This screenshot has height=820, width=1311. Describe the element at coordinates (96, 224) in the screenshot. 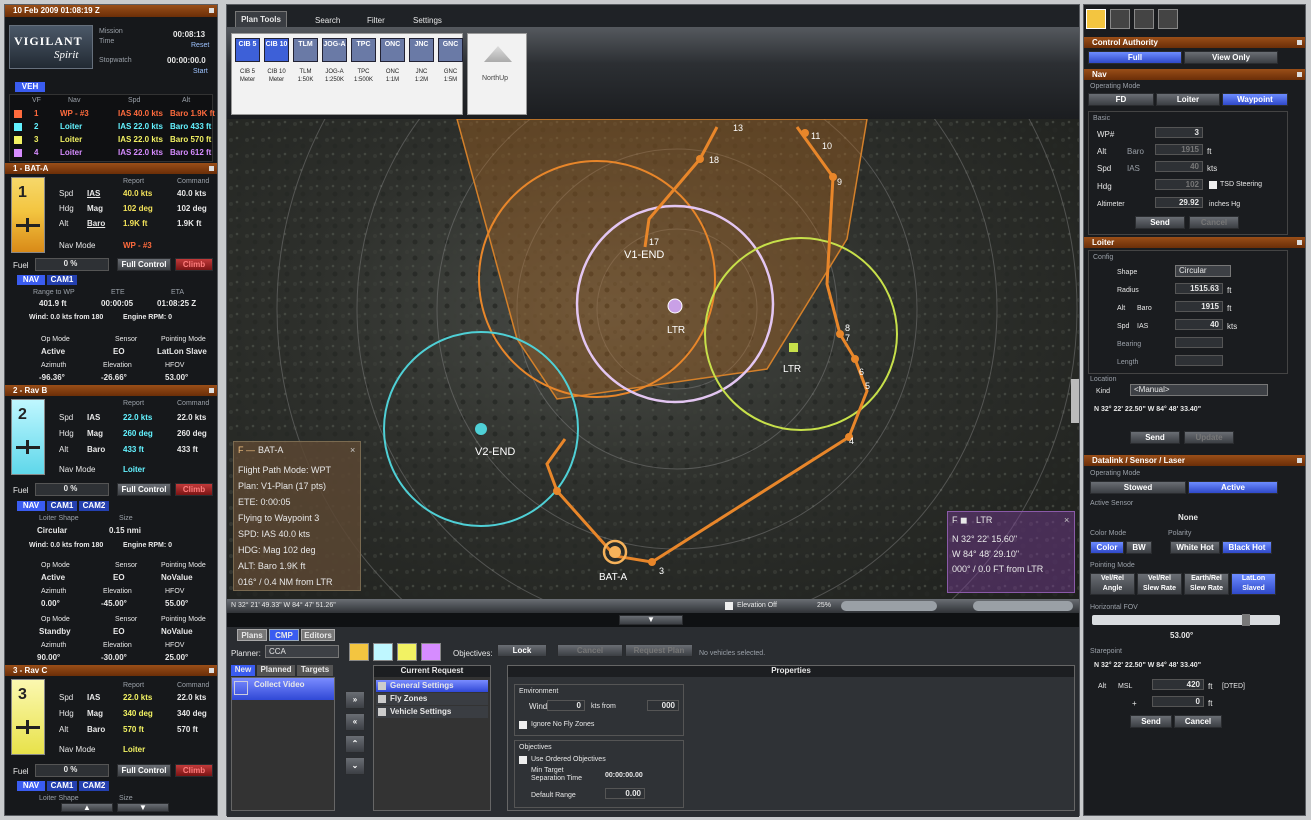

I see `alt-mode-1: Baro` at that location.